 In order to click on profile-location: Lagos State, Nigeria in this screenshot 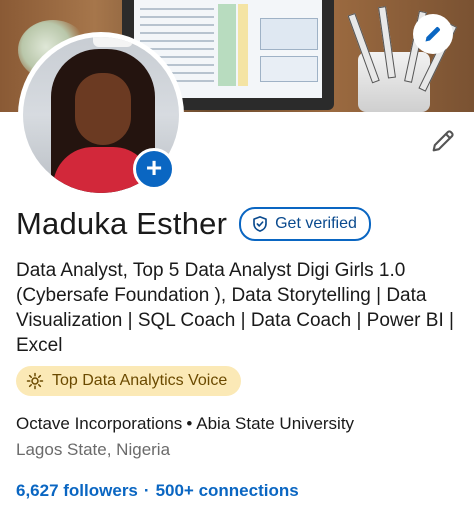, I will do `click(93, 449)`.